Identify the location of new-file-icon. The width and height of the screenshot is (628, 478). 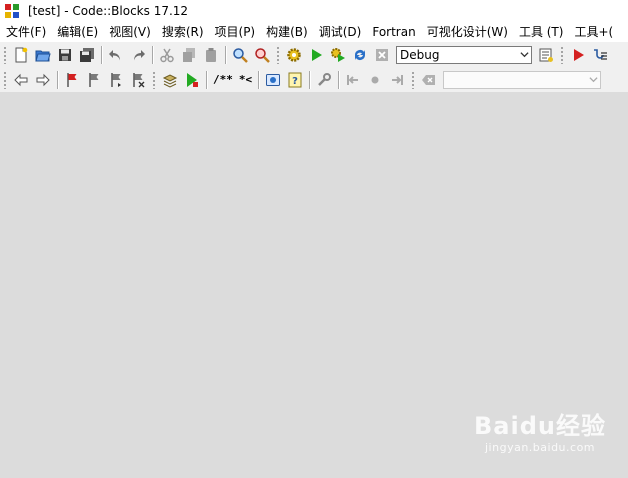
(21, 54).